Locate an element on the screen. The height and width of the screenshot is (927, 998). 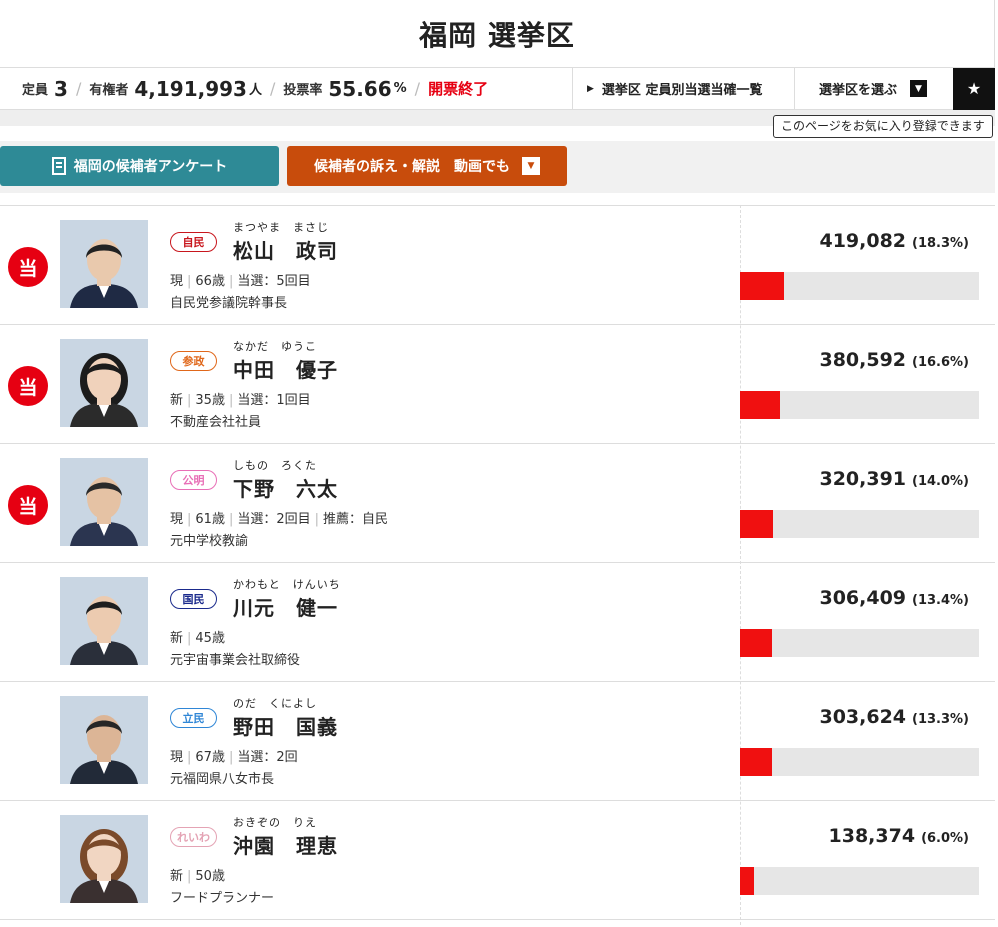
candidate-name-kana: なかだ ゆうこ is located at coordinates (275, 346).